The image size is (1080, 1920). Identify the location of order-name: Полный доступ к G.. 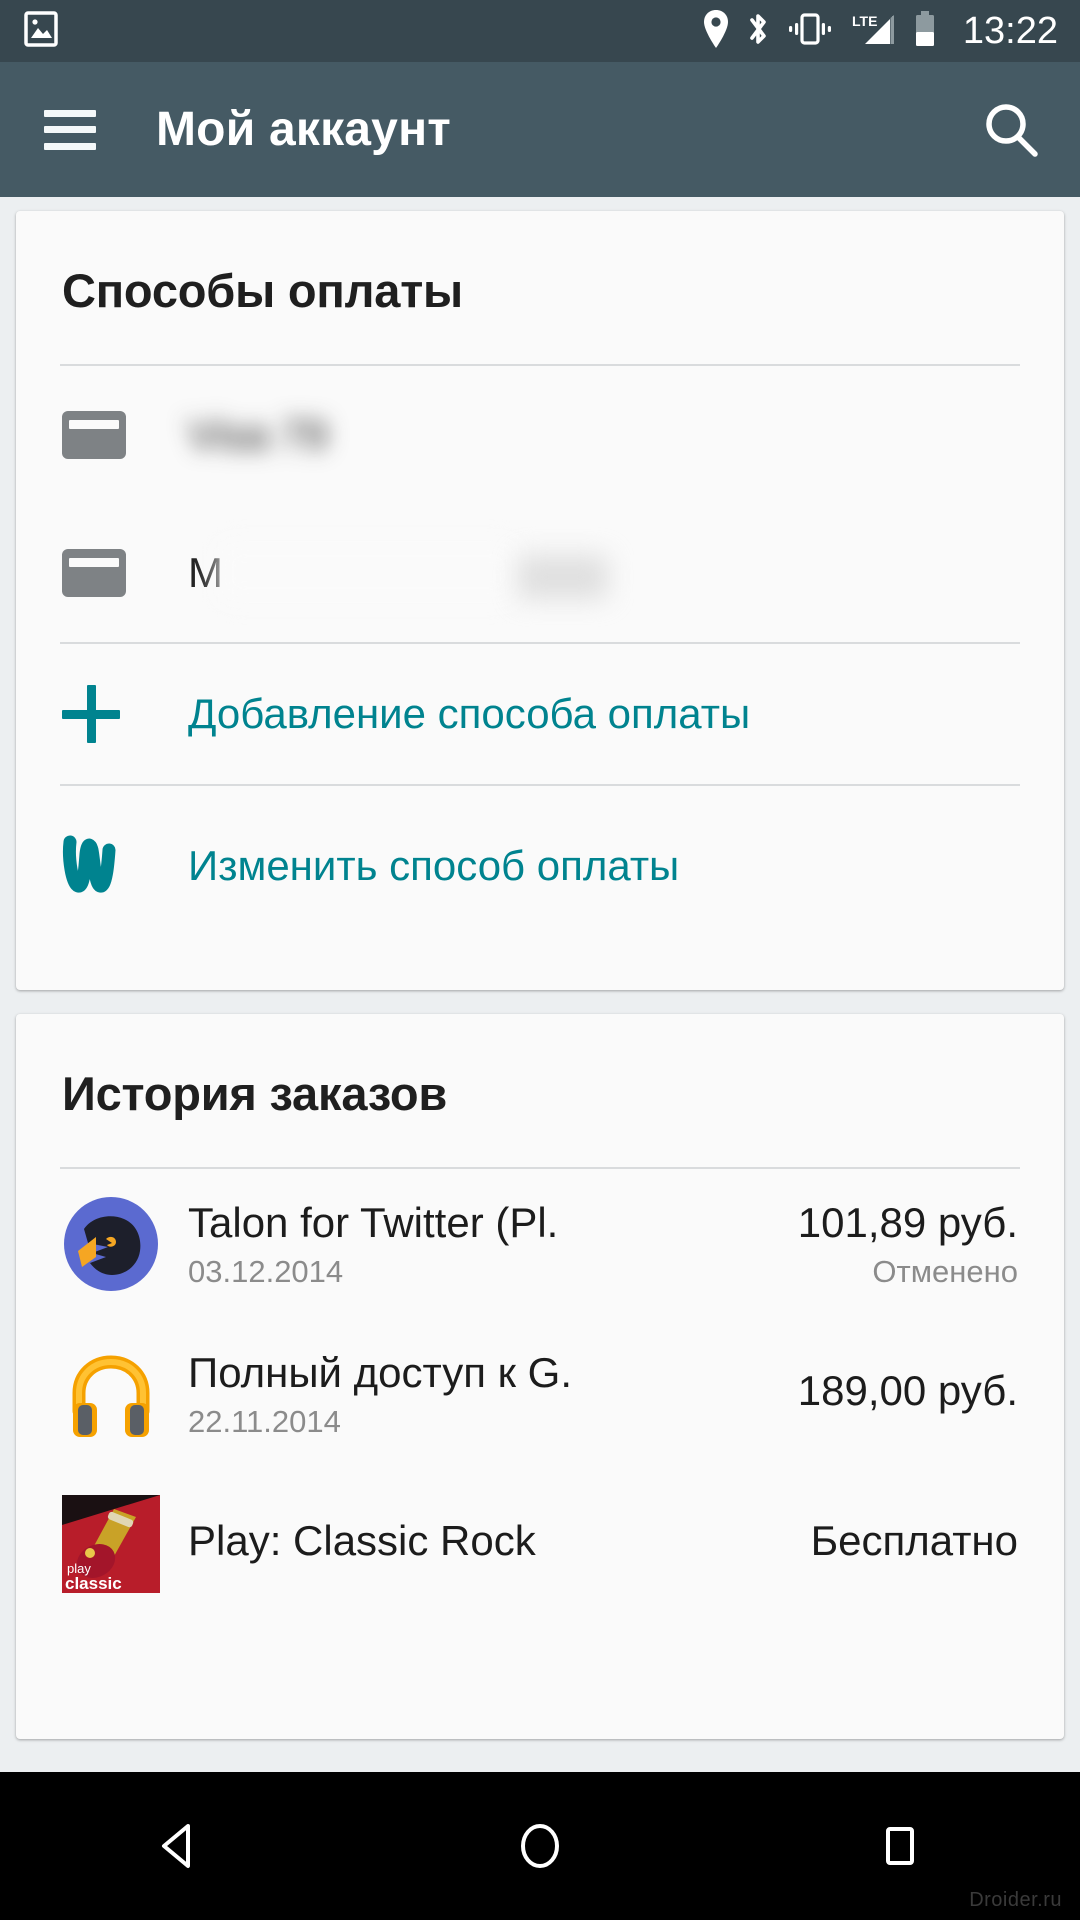
(380, 1373).